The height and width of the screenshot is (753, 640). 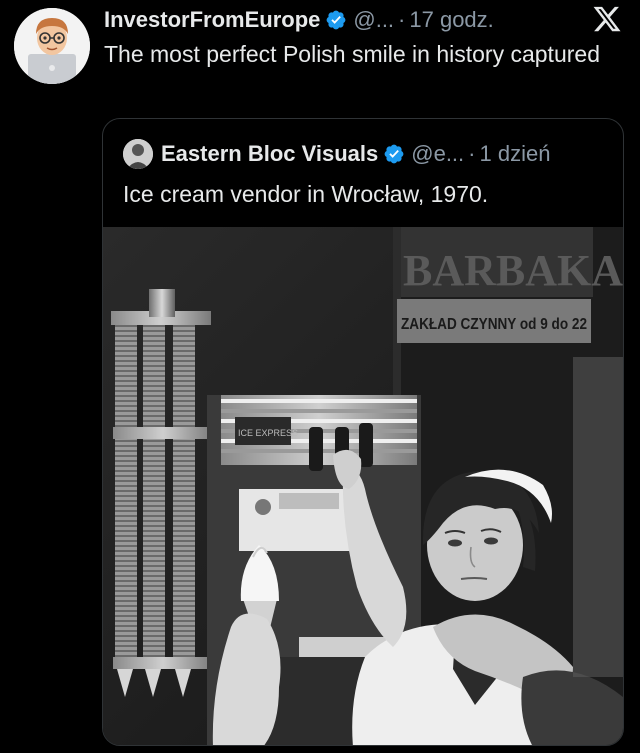 I want to click on memoji-avatar-icon, so click(x=52, y=46).